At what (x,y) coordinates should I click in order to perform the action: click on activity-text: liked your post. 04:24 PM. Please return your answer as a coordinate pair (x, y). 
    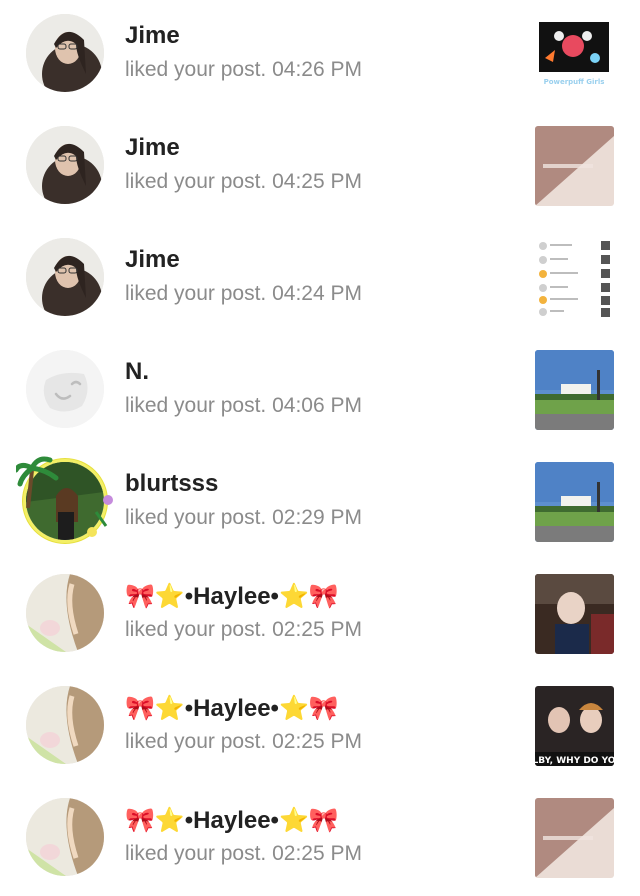
    Looking at the image, I should click on (243, 293).